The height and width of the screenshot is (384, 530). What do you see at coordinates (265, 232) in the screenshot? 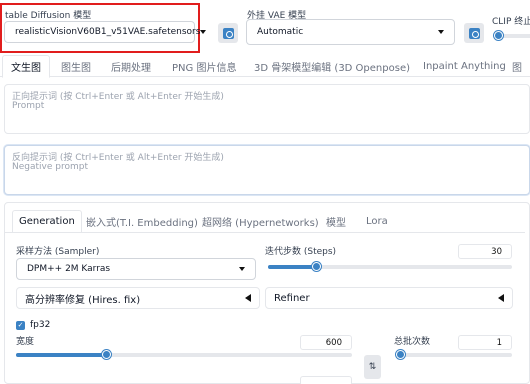
I see `divider` at bounding box center [265, 232].